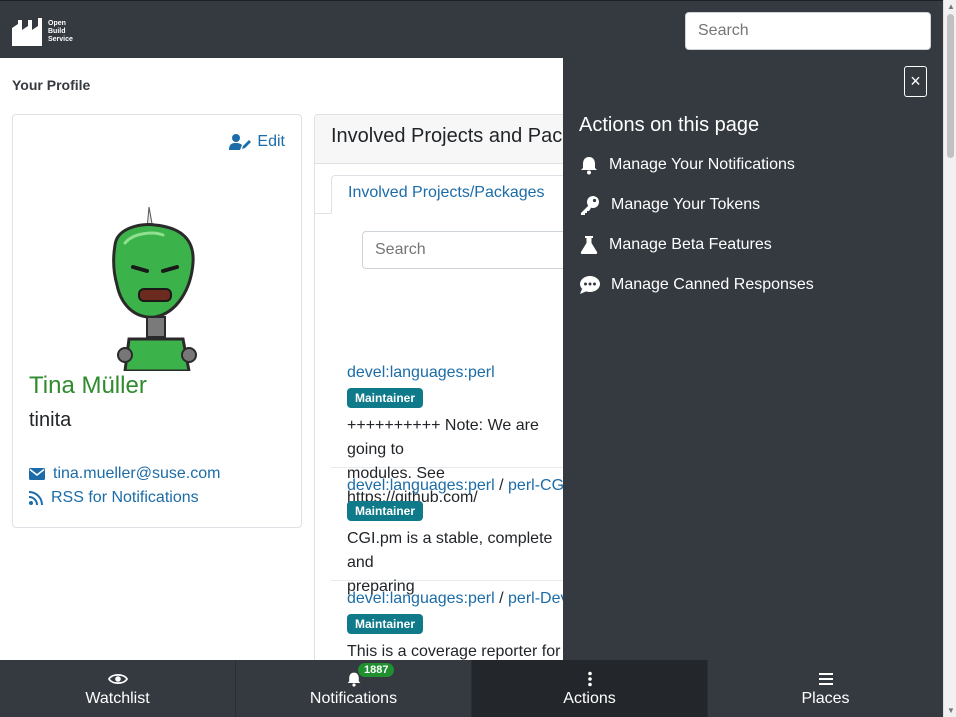  Describe the element at coordinates (118, 688) in the screenshot. I see `nav-watchlist: Watchlist` at that location.